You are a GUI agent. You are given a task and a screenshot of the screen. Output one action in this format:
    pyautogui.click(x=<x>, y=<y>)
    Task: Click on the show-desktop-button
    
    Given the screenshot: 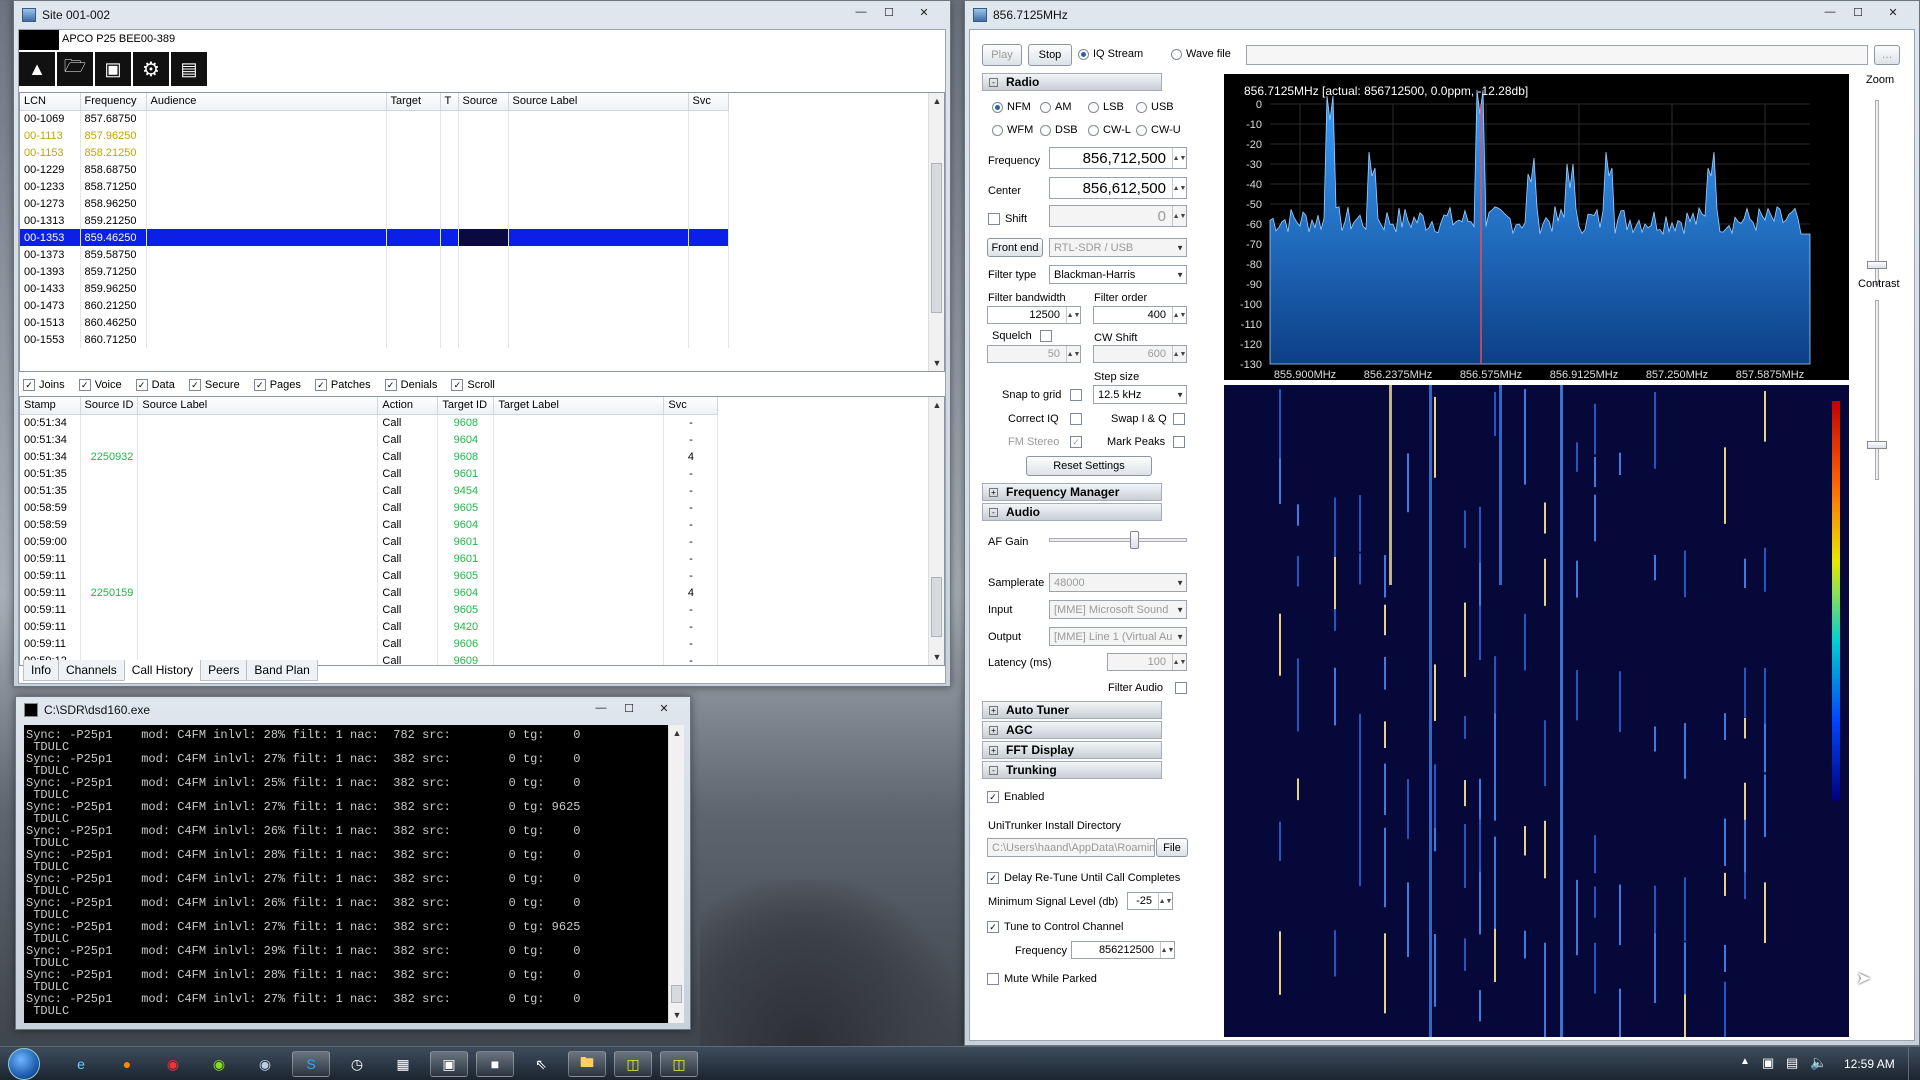 What is the action you would take?
    pyautogui.click(x=1914, y=1063)
    